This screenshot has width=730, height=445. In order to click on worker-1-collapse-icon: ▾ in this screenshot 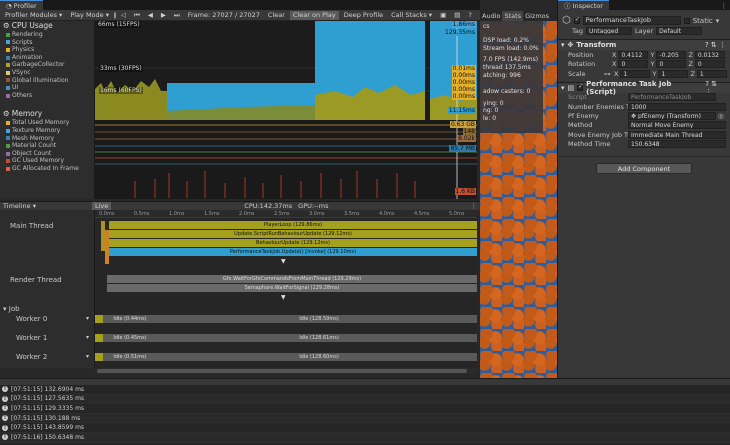, I will do `click(87, 337)`.